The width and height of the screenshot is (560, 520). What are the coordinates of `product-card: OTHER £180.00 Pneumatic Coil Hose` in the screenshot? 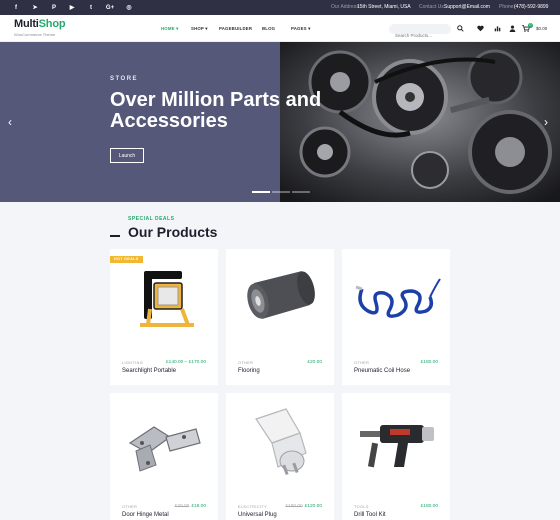 It's located at (396, 317).